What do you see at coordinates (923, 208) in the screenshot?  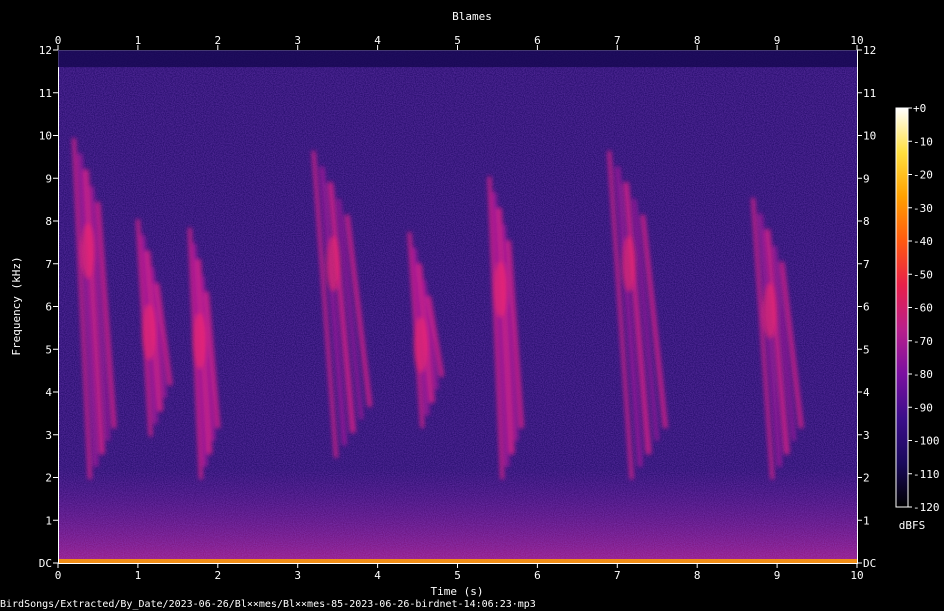 I see `colorbar-tick-label: -30` at bounding box center [923, 208].